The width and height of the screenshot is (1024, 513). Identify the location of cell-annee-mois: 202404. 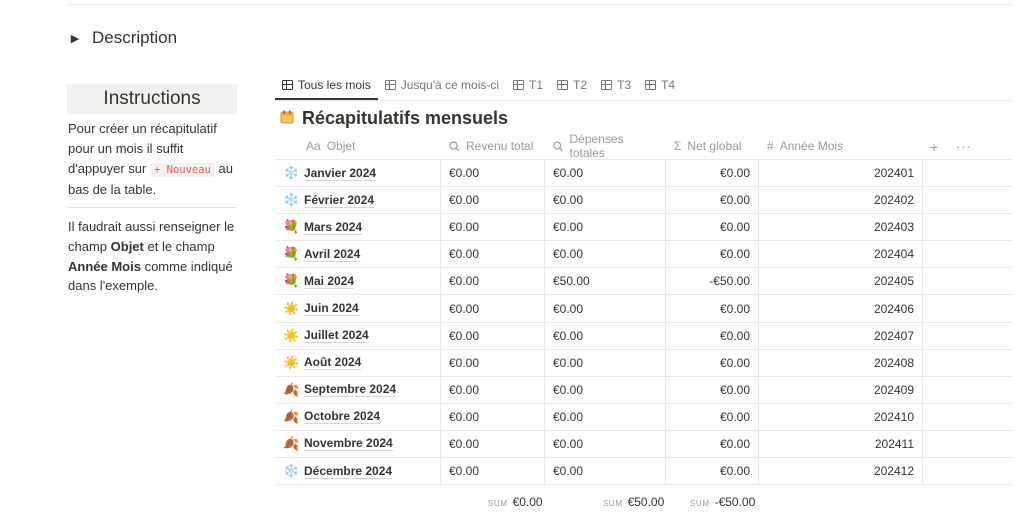
(841, 254).